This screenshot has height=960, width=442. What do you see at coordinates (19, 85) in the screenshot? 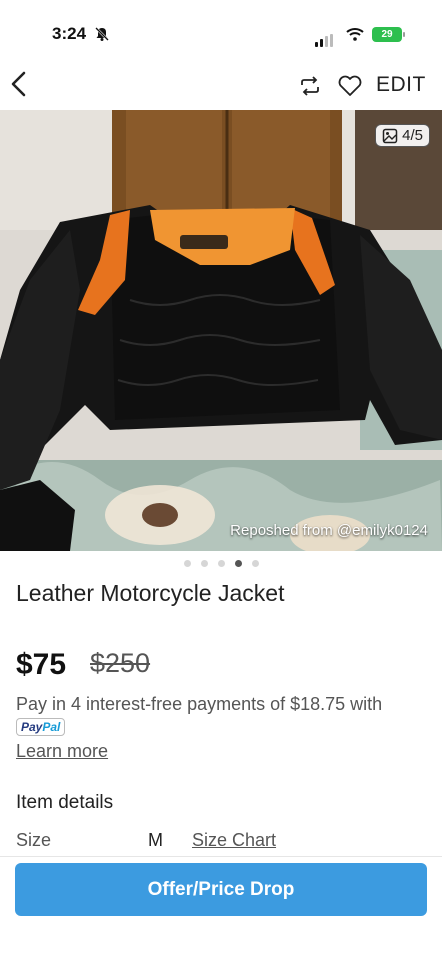
I see `back-chevron-icon` at bounding box center [19, 85].